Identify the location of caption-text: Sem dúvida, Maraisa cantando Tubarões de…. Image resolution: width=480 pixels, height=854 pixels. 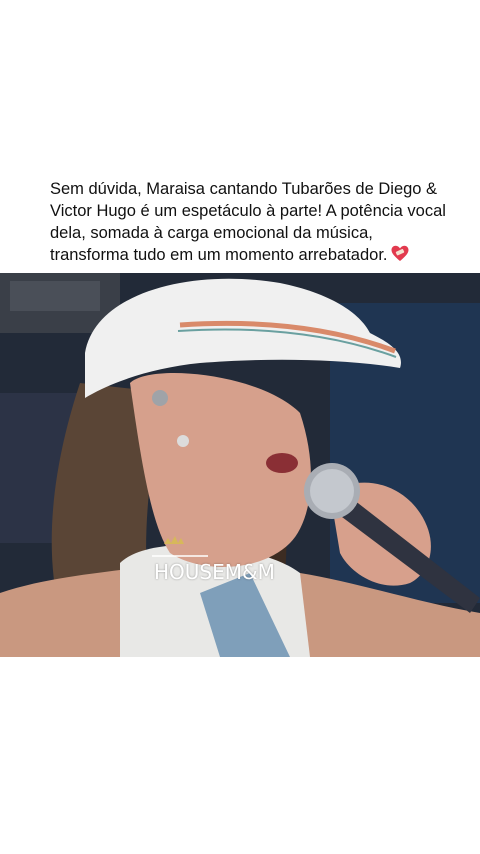
(248, 222).